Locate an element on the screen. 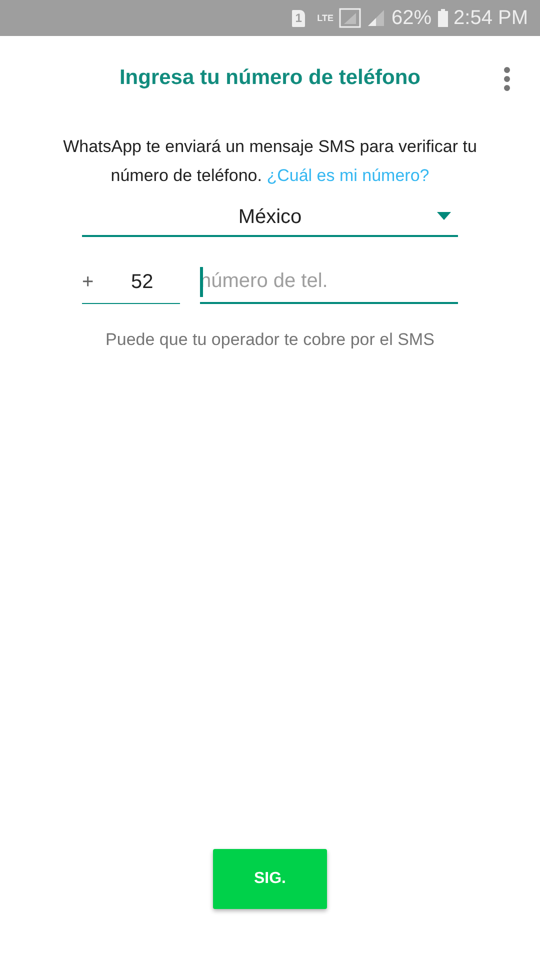 Image resolution: width=540 pixels, height=960 pixels. text-cursor is located at coordinates (201, 282).